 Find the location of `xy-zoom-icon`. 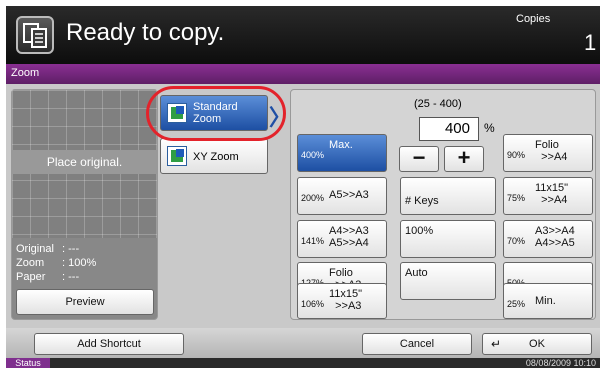

xy-zoom-icon is located at coordinates (177, 156).